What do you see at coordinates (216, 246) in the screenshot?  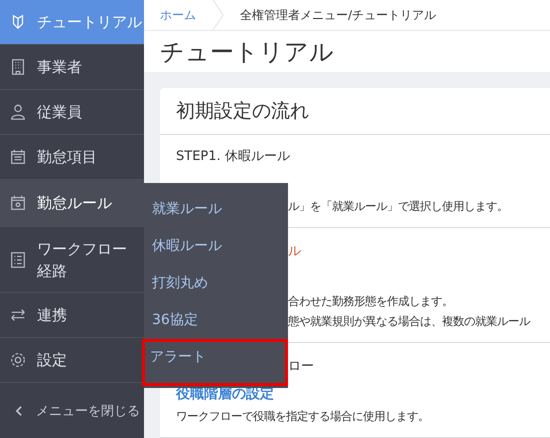 I see `submenu-item: 休暇ルール` at bounding box center [216, 246].